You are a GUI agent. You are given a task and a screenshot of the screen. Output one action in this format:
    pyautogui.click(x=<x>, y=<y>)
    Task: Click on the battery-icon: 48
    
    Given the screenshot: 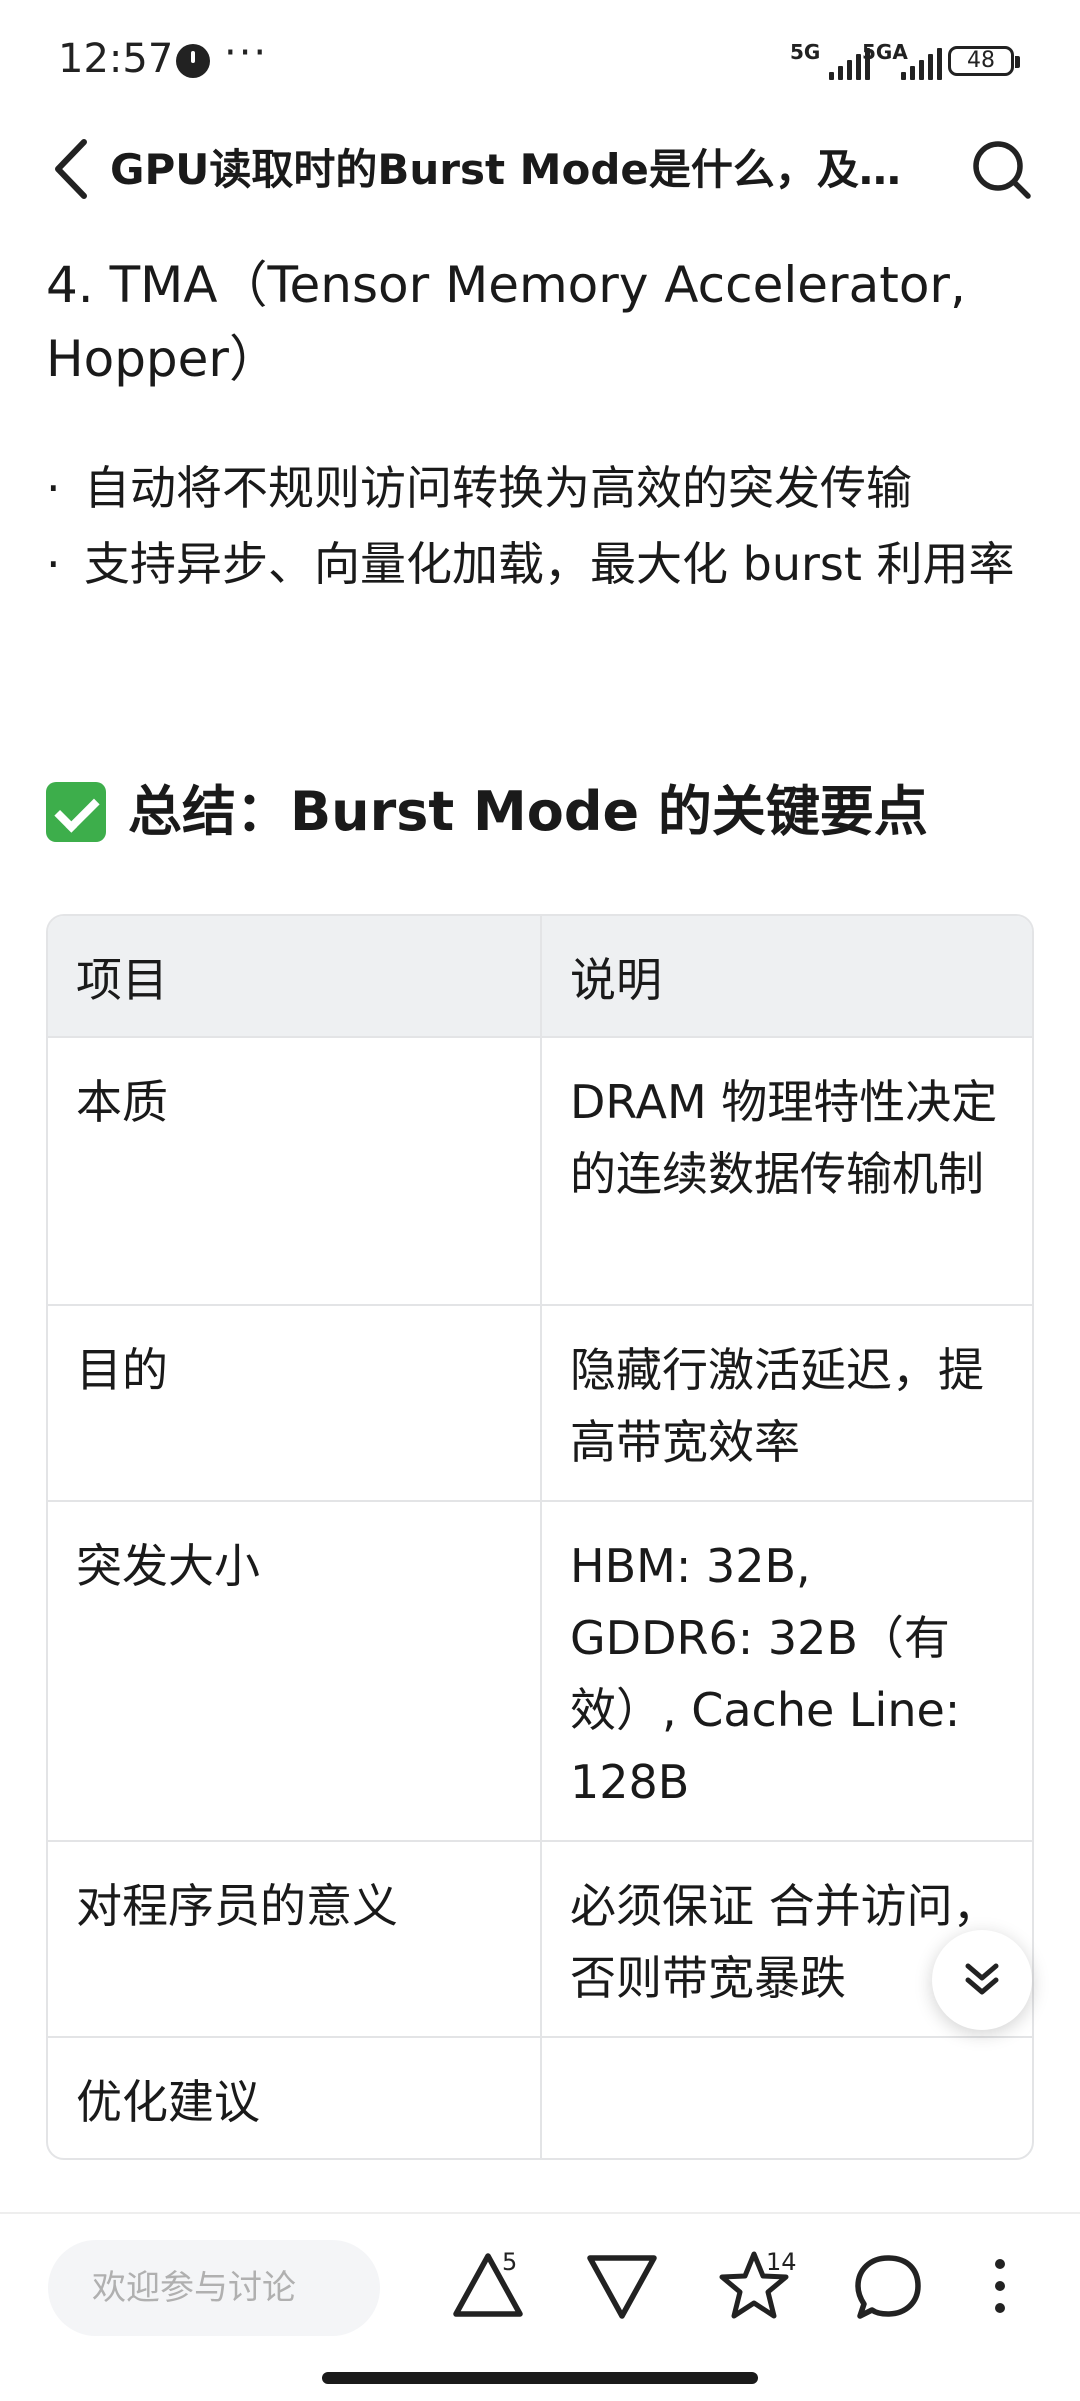 What is the action you would take?
    pyautogui.click(x=984, y=61)
    